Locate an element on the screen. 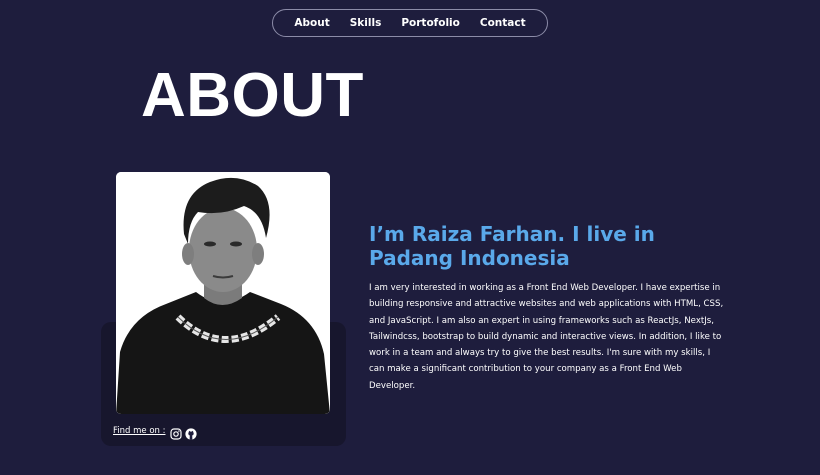 The image size is (820, 475). github-icon is located at coordinates (191, 432).